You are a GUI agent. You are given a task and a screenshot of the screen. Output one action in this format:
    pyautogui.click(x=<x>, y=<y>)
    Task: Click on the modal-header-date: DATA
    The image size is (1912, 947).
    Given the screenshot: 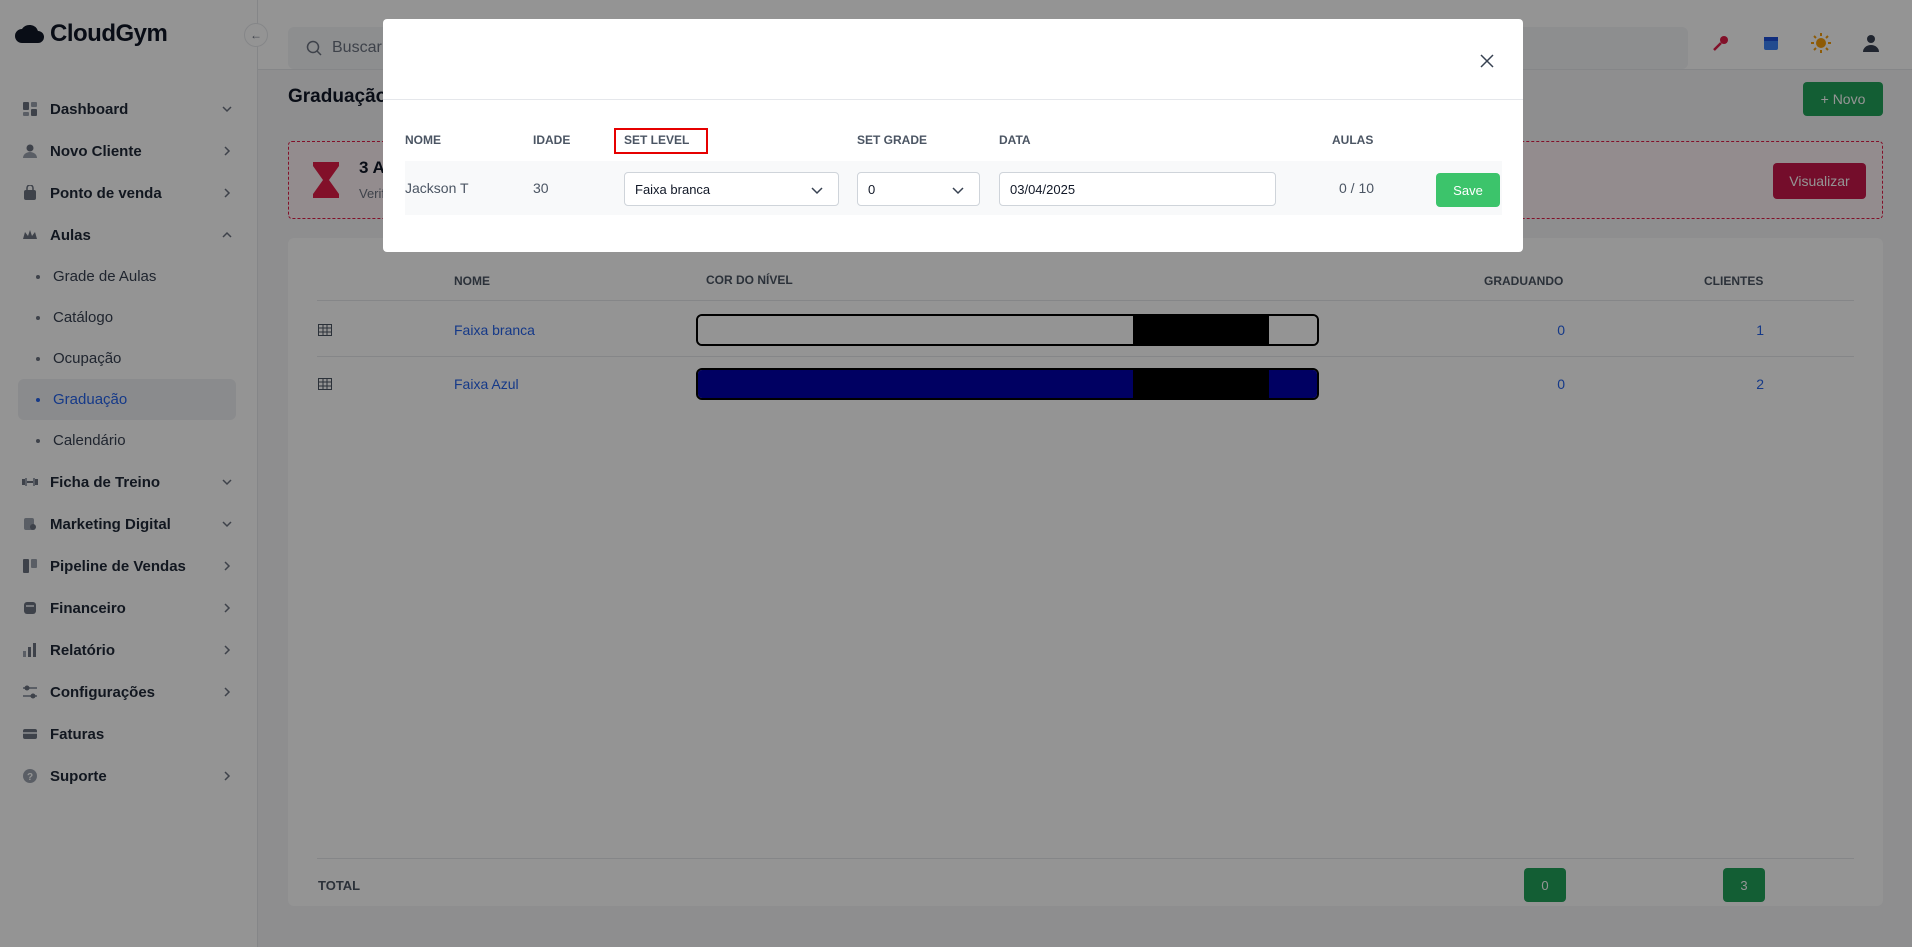 What is the action you would take?
    pyautogui.click(x=1015, y=140)
    